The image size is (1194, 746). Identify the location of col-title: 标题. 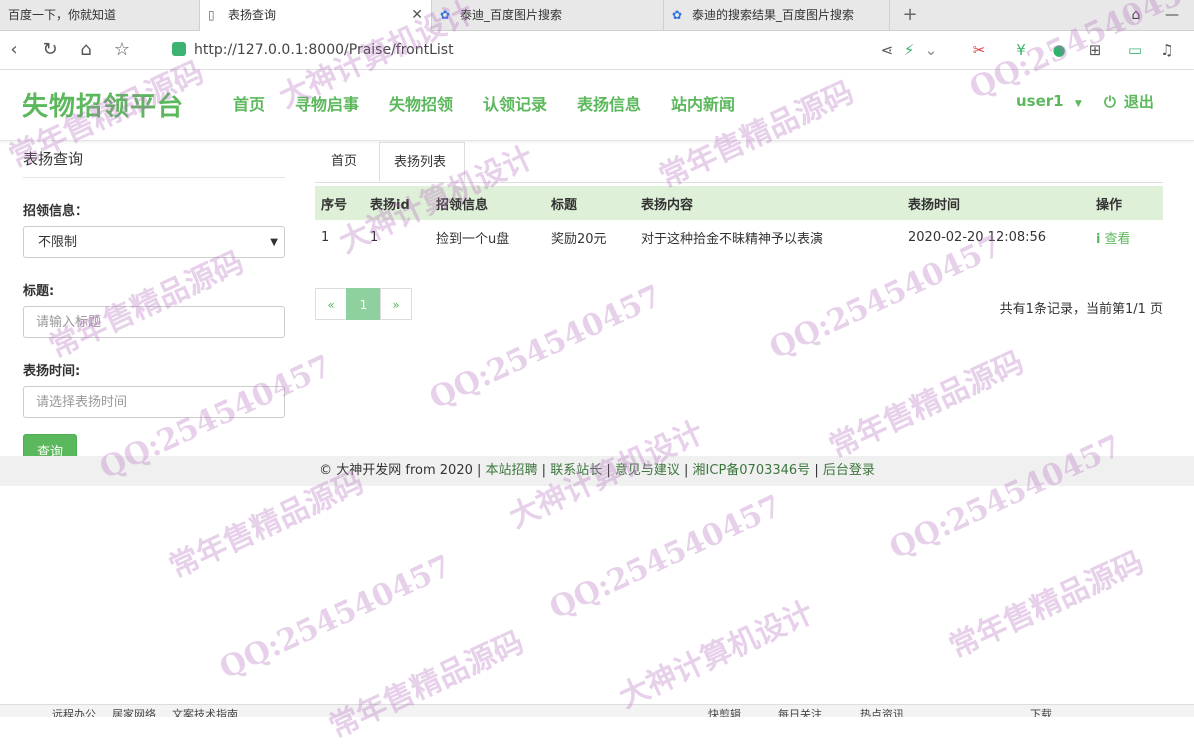
(590, 203).